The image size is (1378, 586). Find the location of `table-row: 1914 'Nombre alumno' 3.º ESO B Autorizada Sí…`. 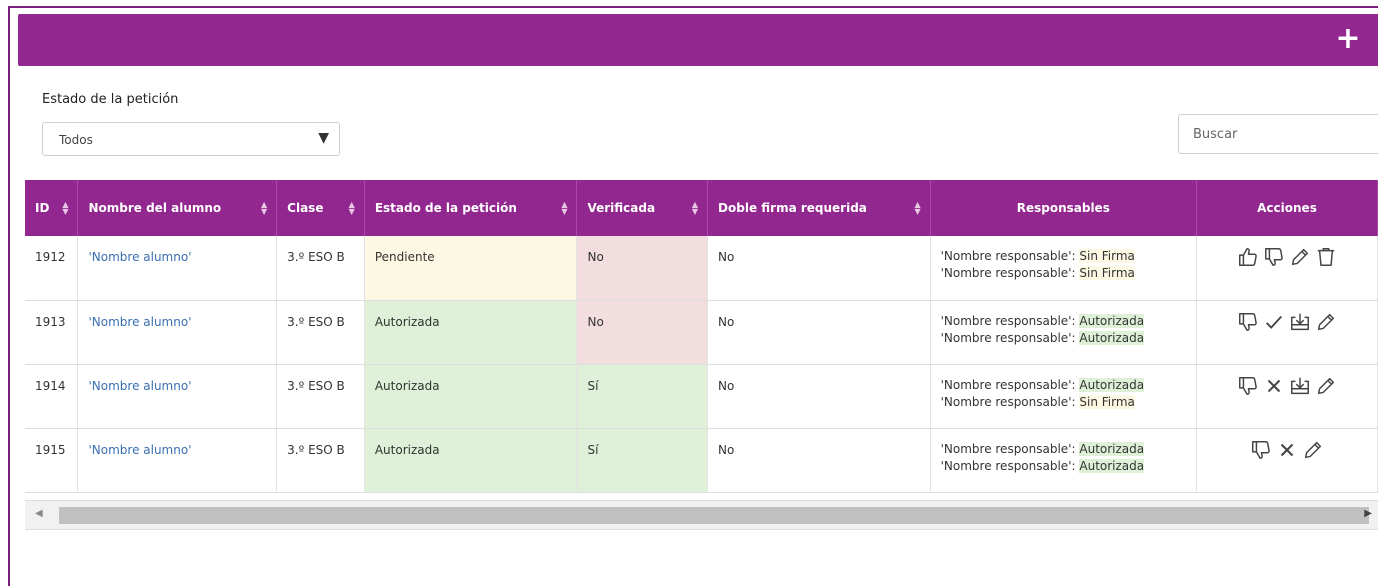

table-row: 1914 'Nombre alumno' 3.º ESO B Autorizada Sí… is located at coordinates (701, 396).